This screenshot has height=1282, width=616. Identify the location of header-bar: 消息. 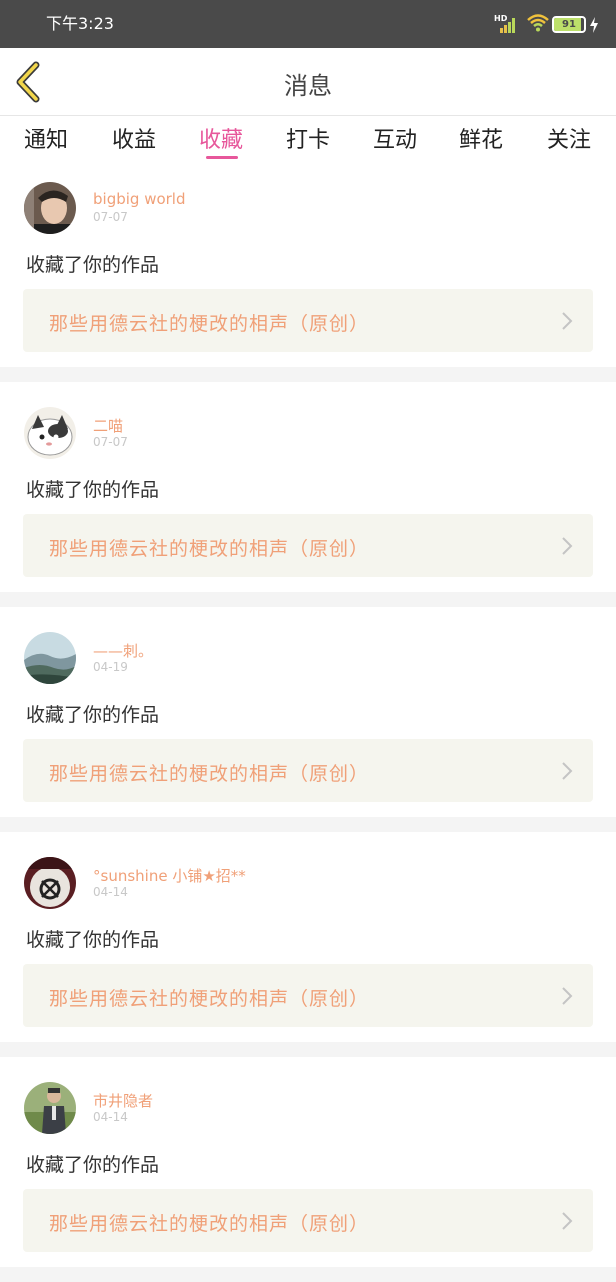
(308, 82).